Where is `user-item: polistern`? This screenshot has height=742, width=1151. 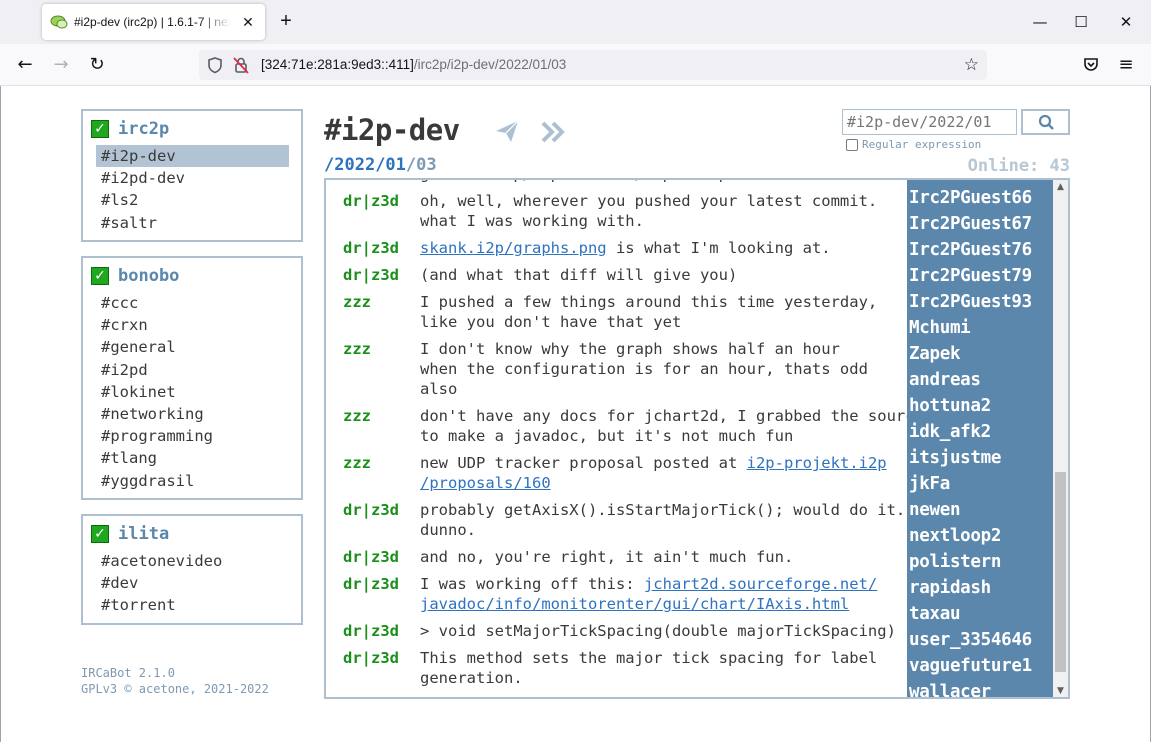 user-item: polistern is located at coordinates (980, 562).